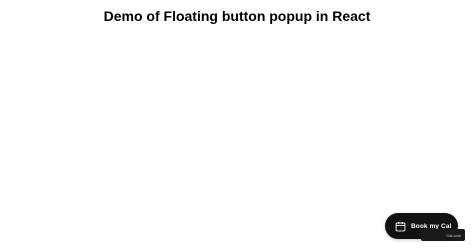  Describe the element at coordinates (400, 226) in the screenshot. I see `calendar-icon` at that location.